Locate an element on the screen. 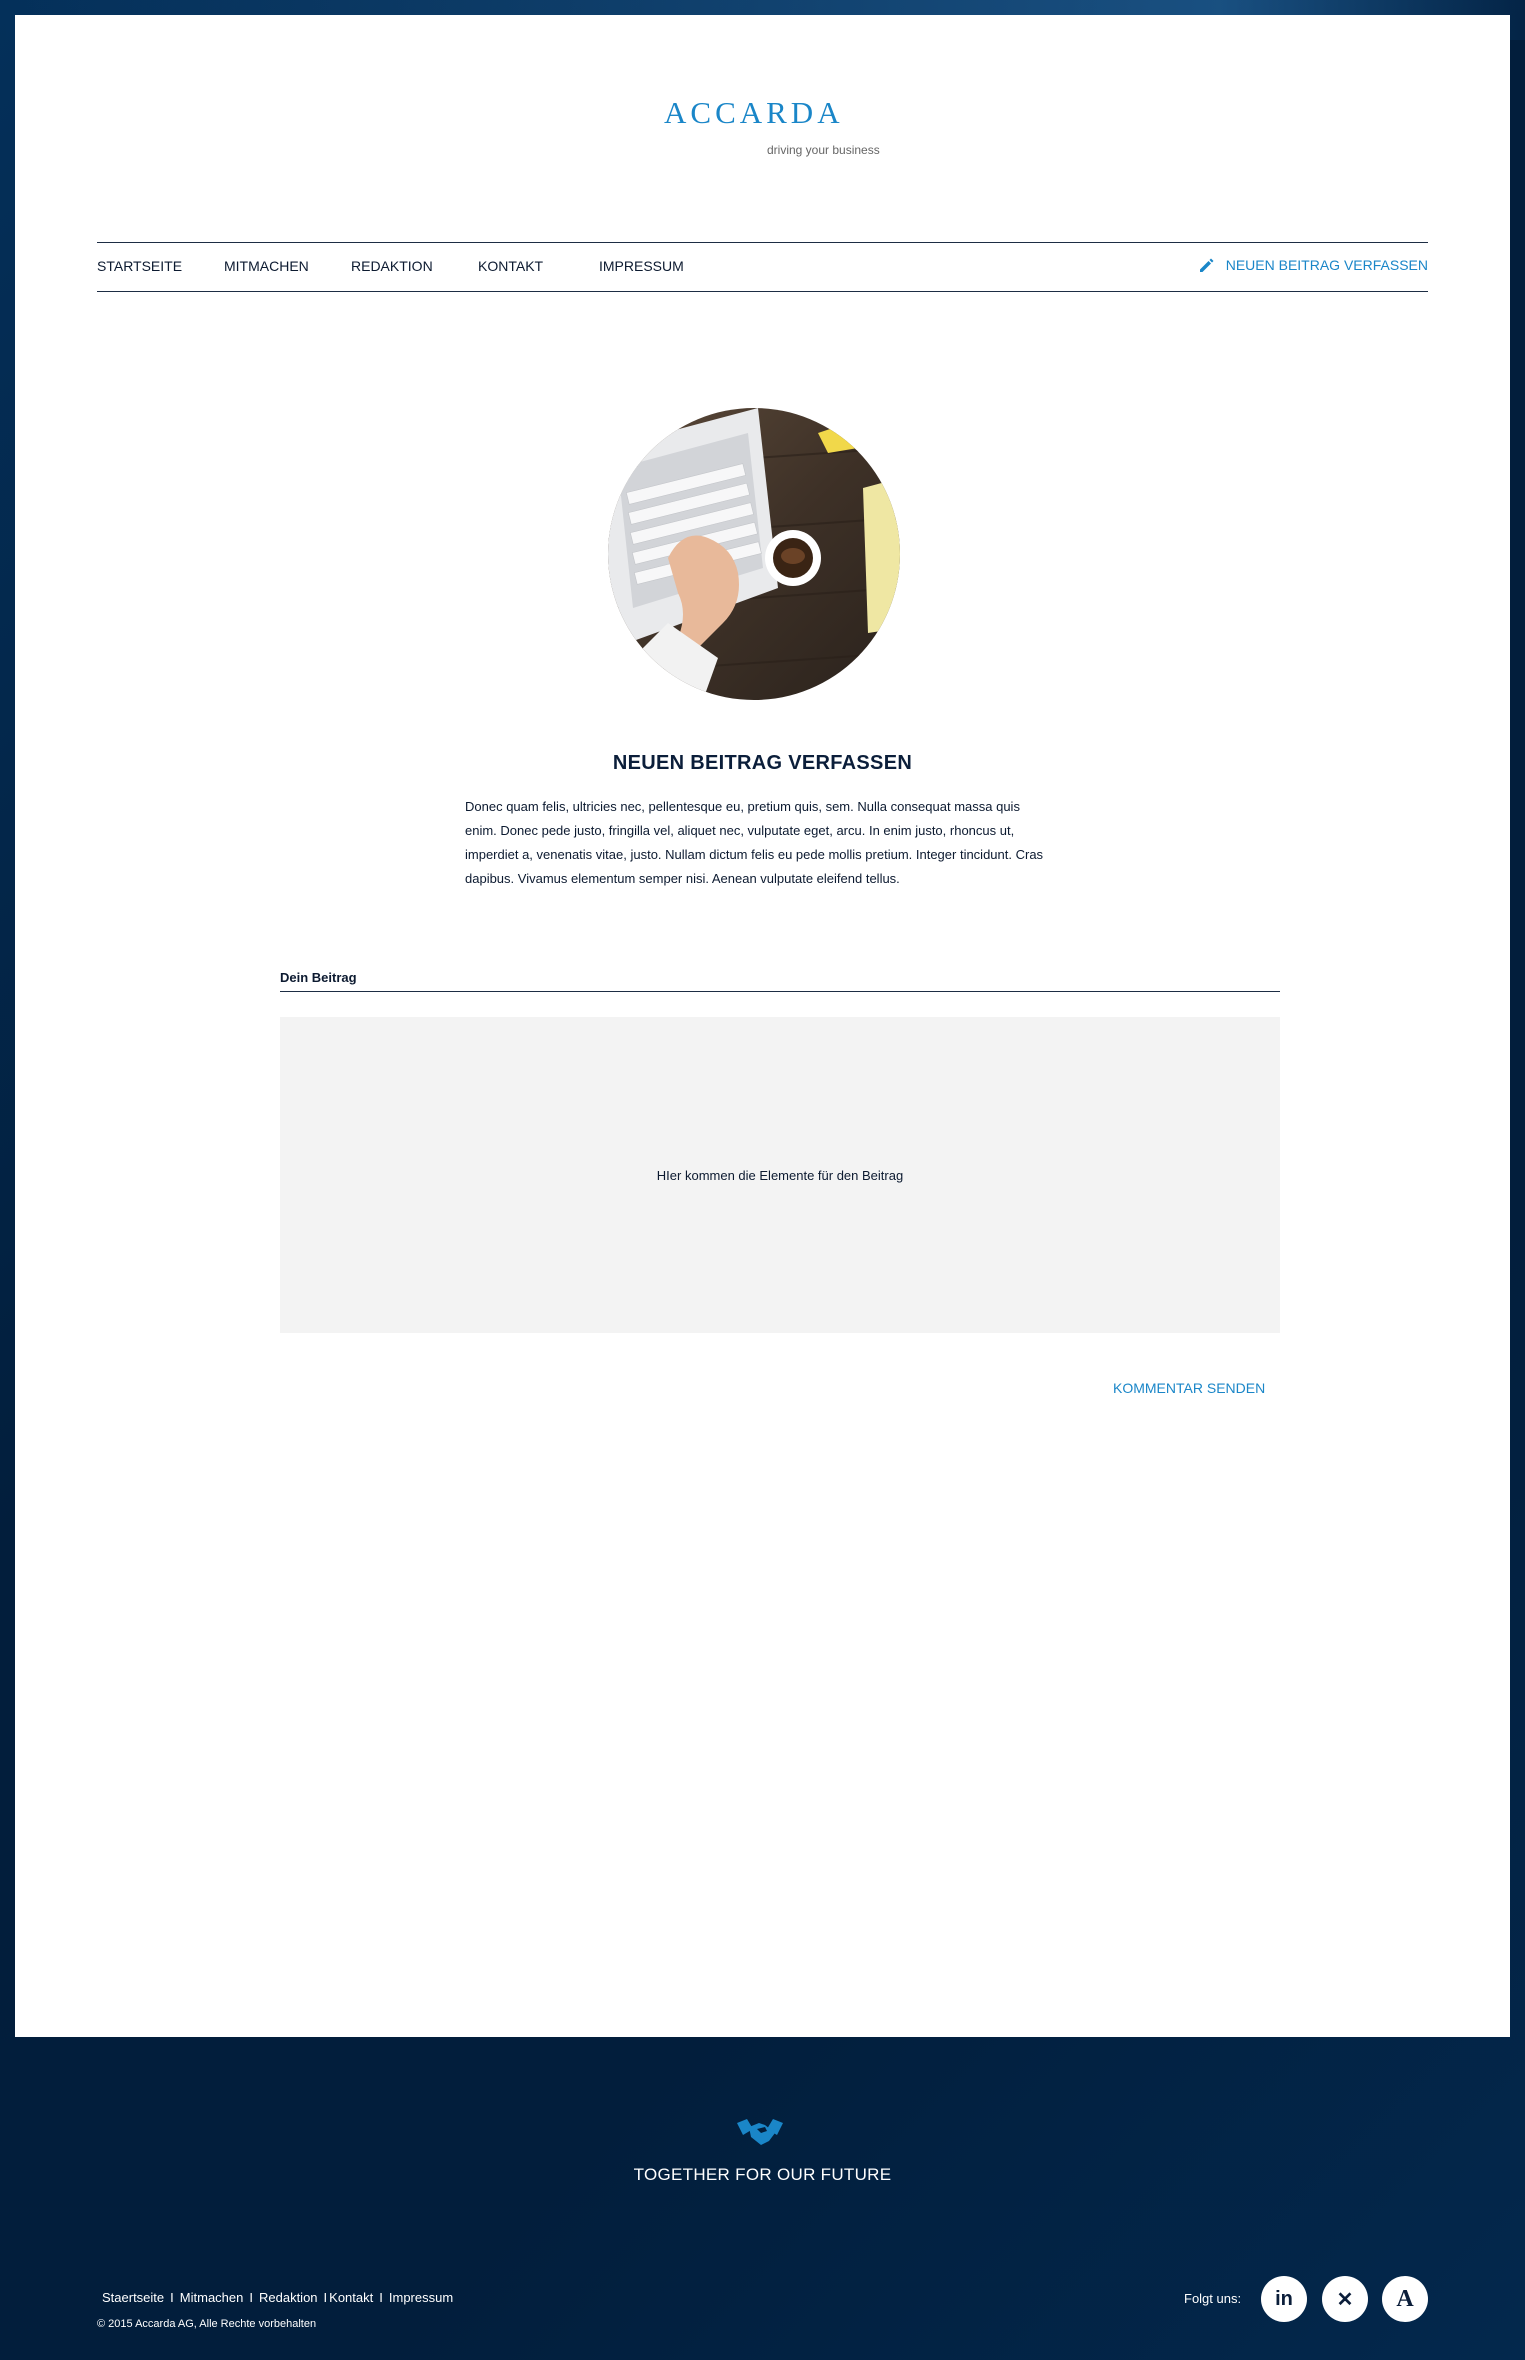 This screenshot has width=1525, height=2360. accarda-logo: ACCARDA driving your business is located at coordinates (770, 130).